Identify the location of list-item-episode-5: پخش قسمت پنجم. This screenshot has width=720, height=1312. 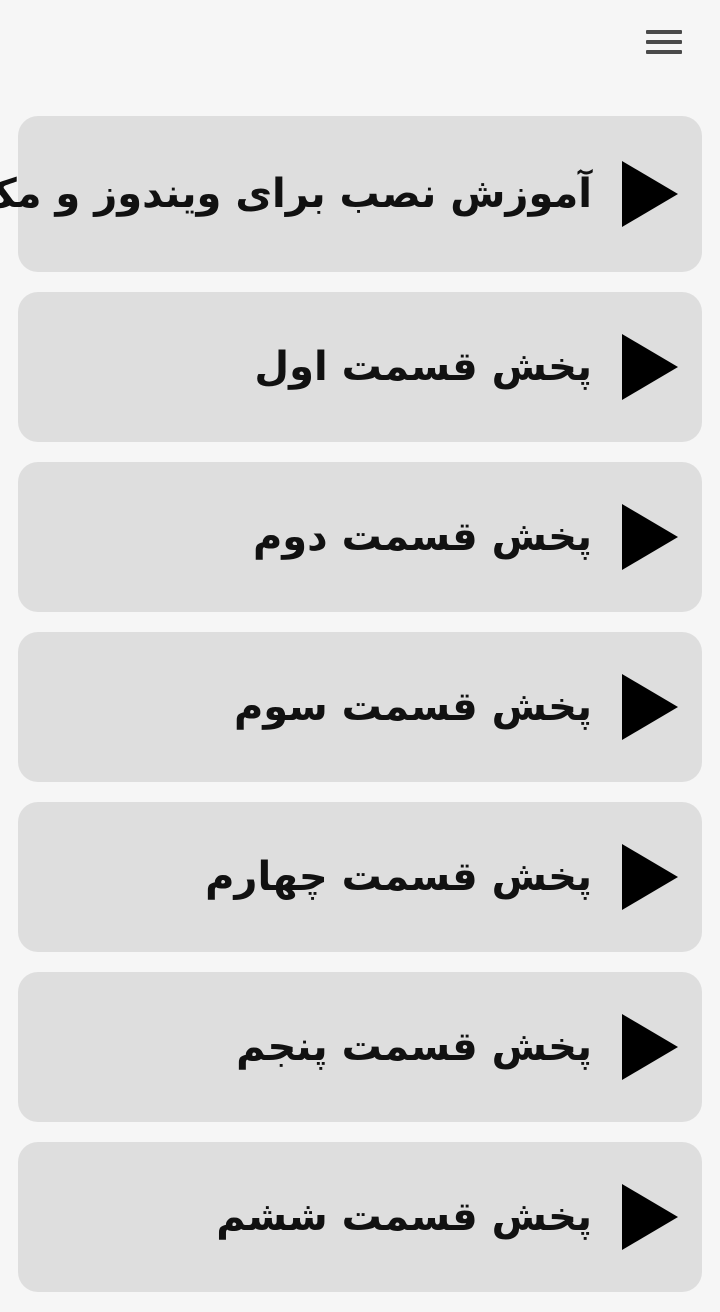
(360, 1047).